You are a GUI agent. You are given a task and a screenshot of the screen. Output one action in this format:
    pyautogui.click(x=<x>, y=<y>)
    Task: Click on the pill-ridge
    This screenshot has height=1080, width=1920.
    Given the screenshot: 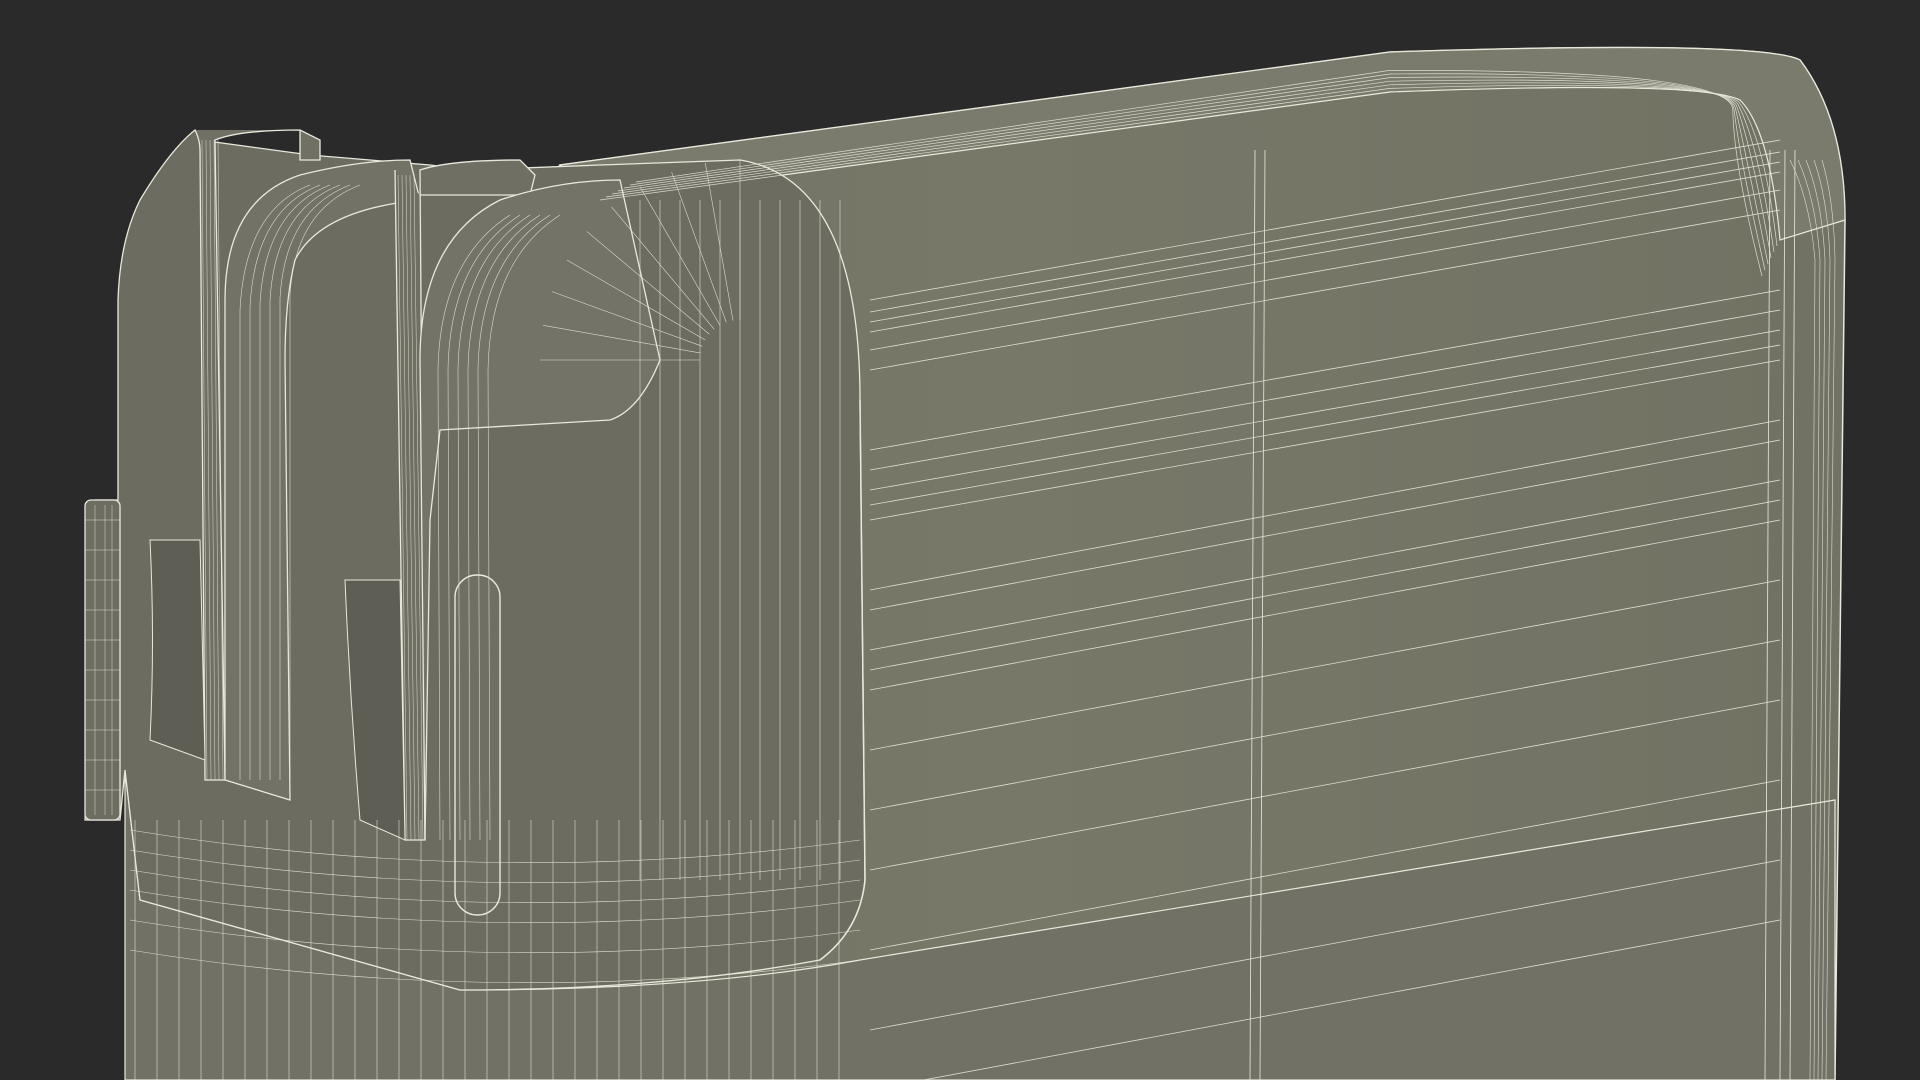 What is the action you would take?
    pyautogui.click(x=477, y=745)
    